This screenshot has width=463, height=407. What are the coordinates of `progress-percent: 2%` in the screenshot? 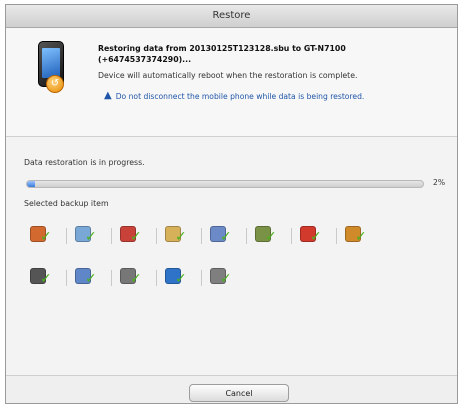 It's located at (439, 182).